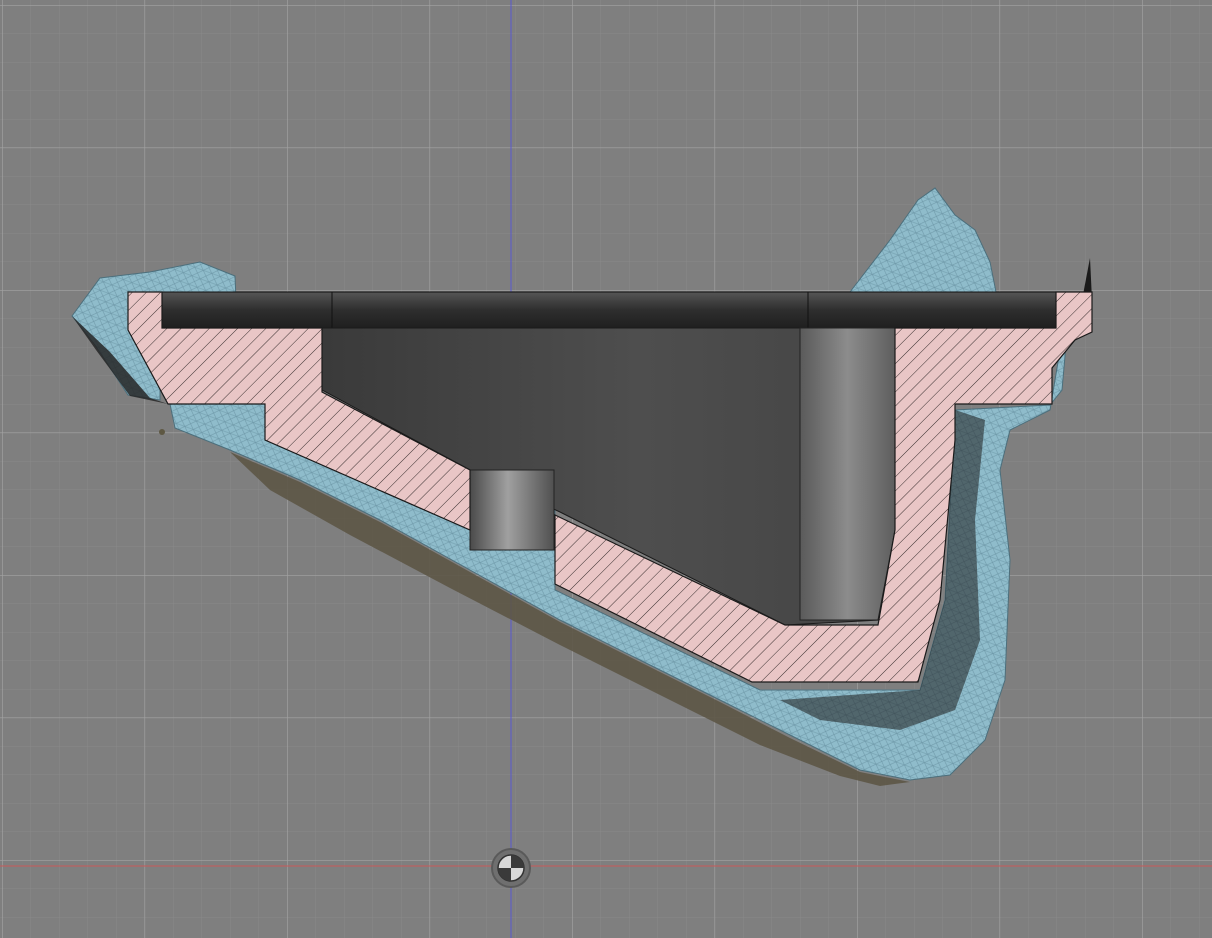 The width and height of the screenshot is (1212, 938). What do you see at coordinates (162, 432) in the screenshot?
I see `scan-speck` at bounding box center [162, 432].